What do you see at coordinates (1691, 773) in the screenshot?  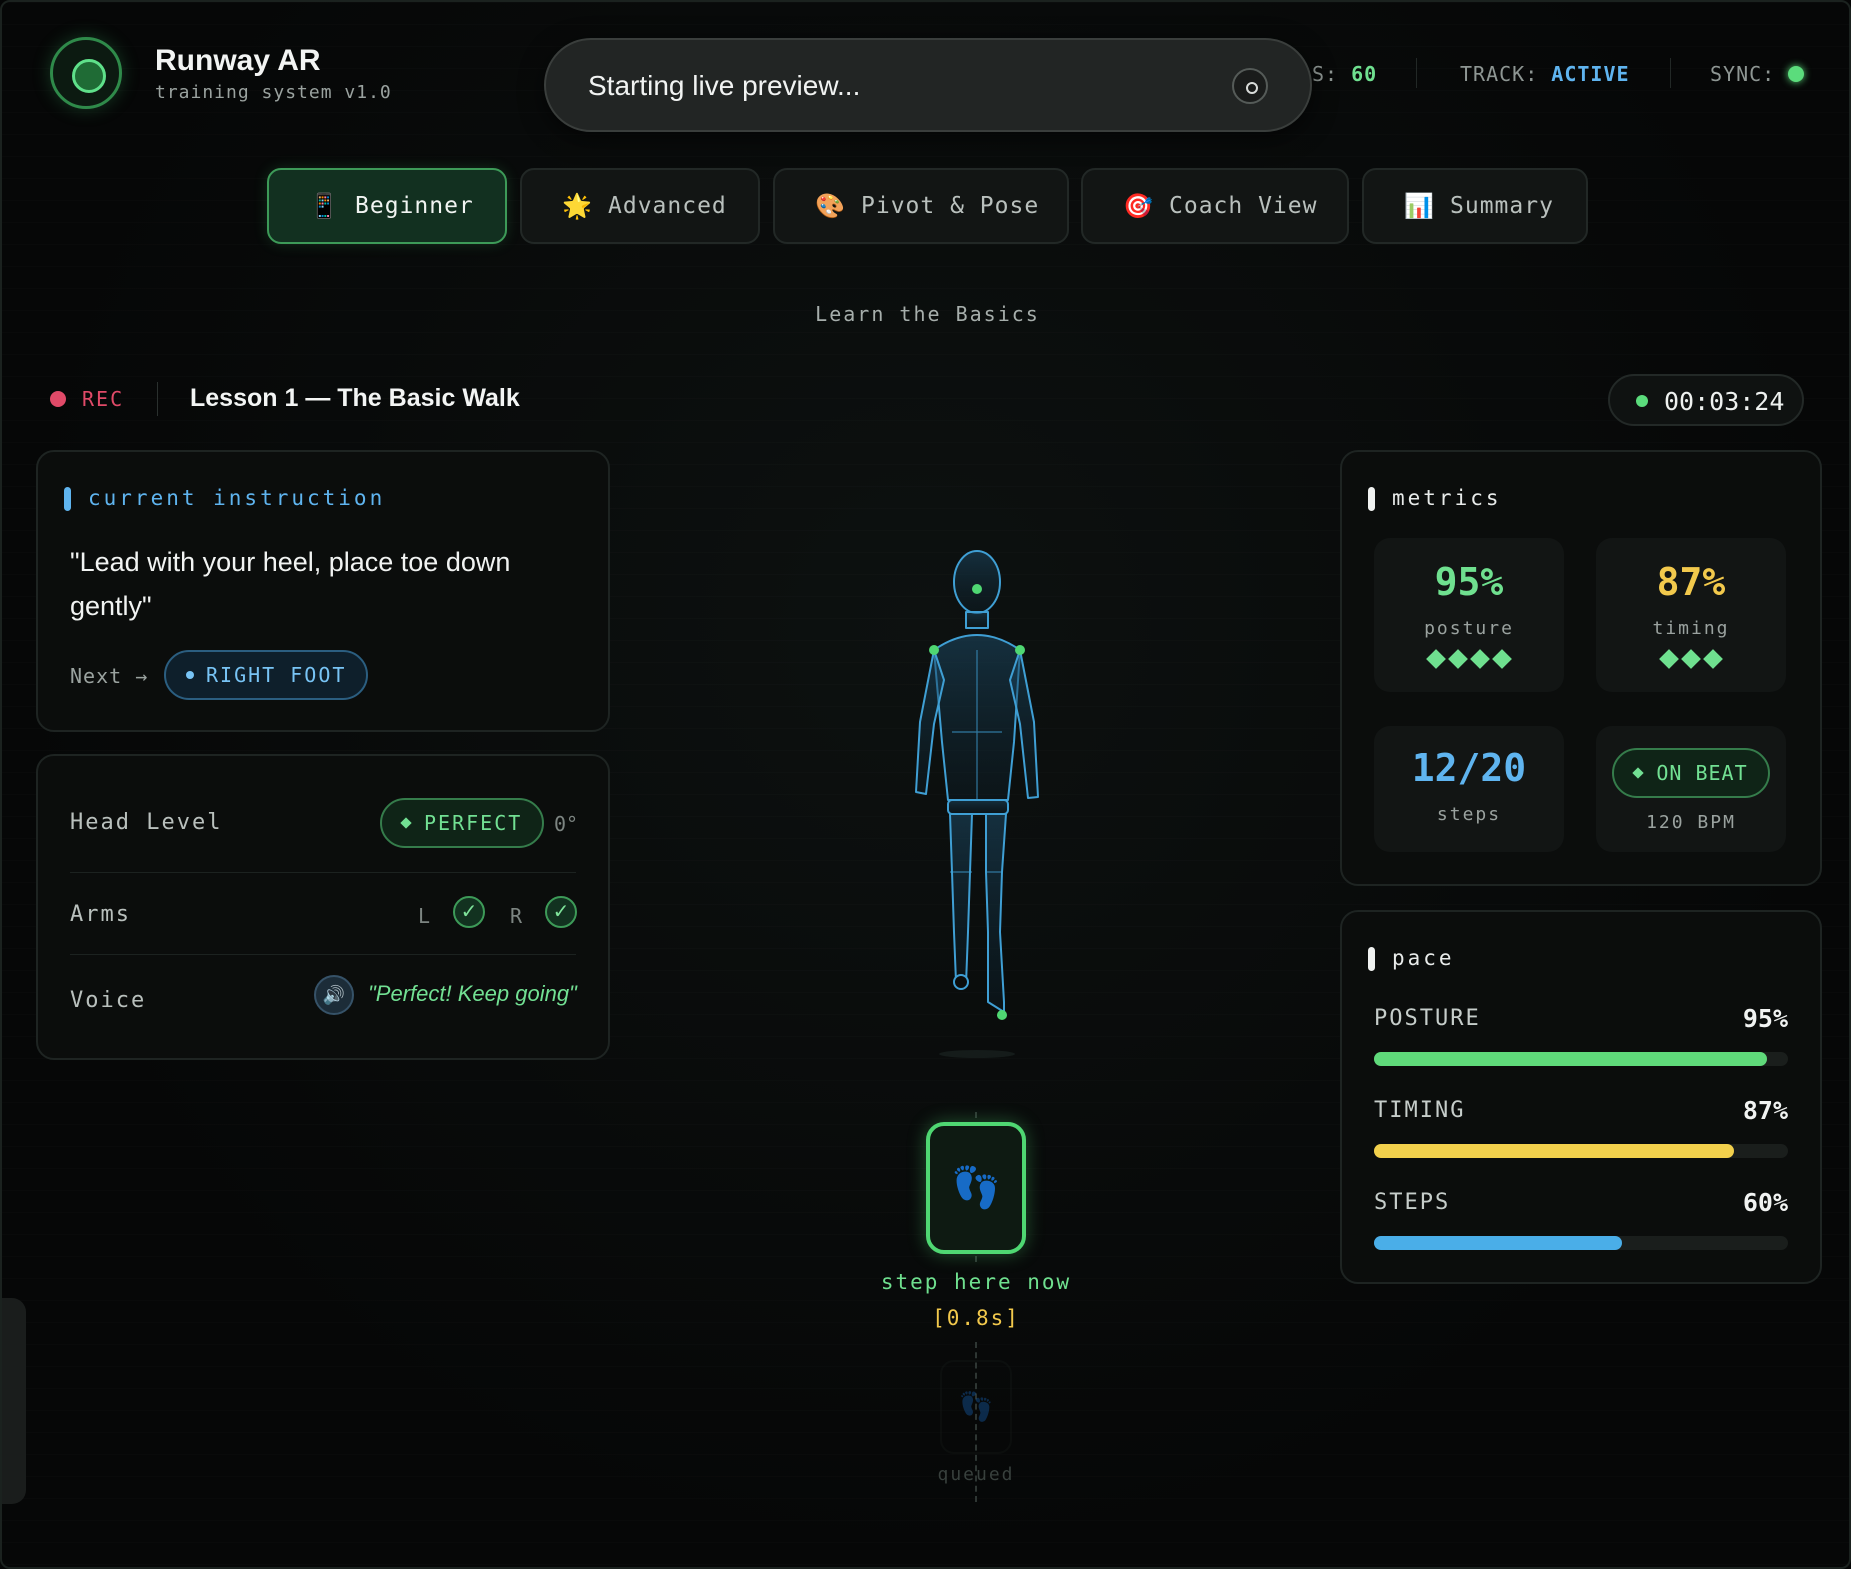 I see `beat-status-badge: ON BEAT` at bounding box center [1691, 773].